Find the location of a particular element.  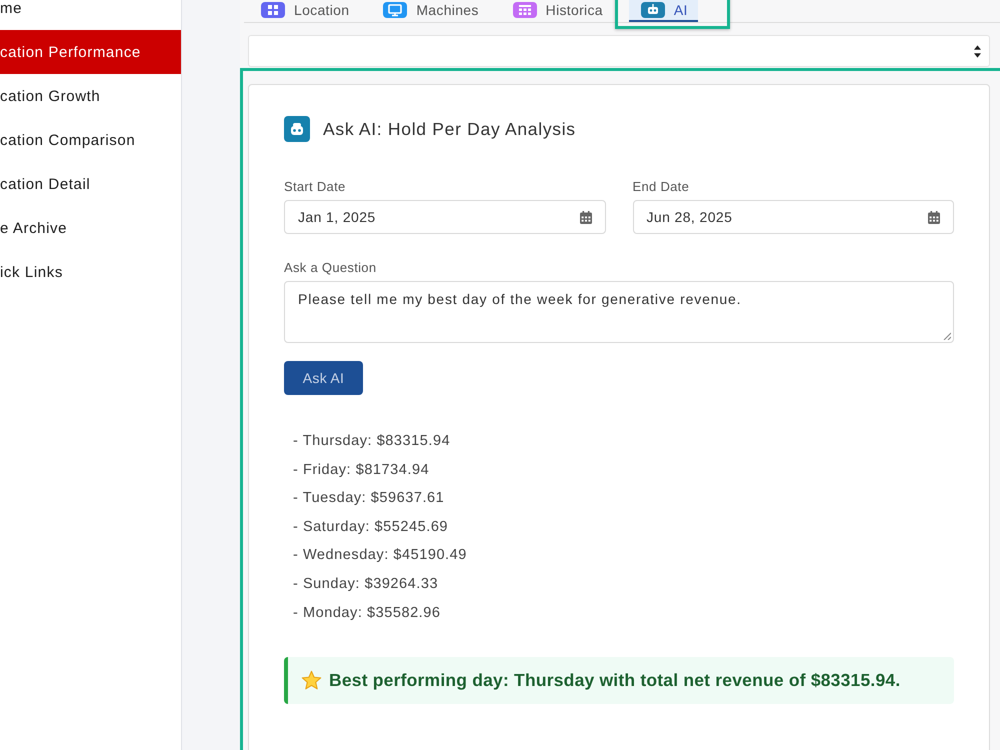

star-icon is located at coordinates (311, 681).